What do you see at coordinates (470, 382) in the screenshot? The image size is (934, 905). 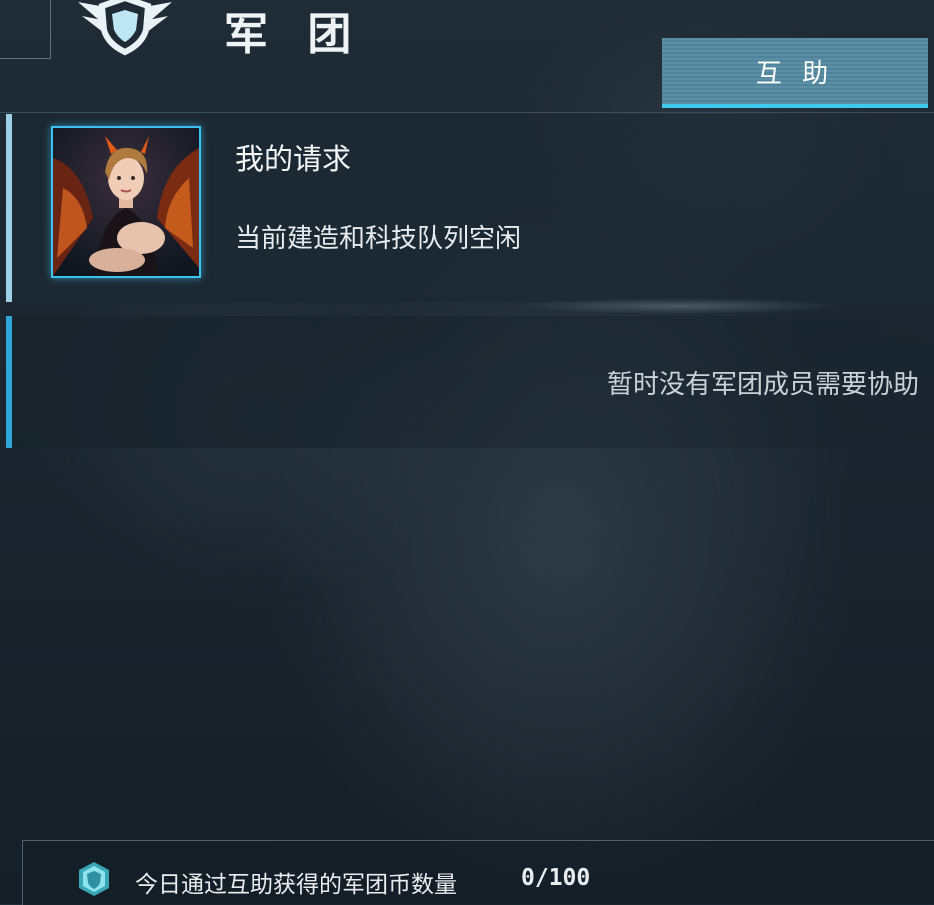 I see `member-help-list: 暂时没有军团成员需要协助` at bounding box center [470, 382].